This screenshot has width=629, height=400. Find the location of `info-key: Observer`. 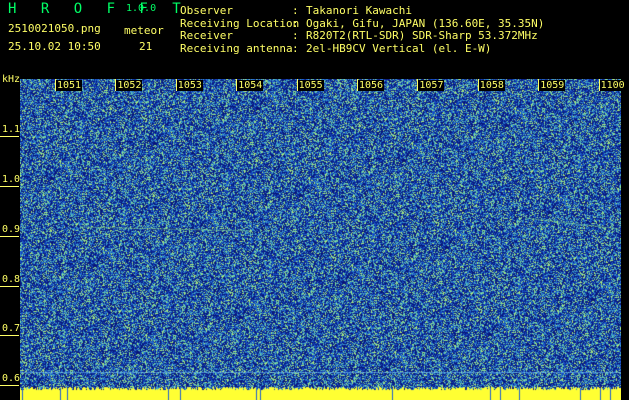

info-key: Observer is located at coordinates (206, 10).